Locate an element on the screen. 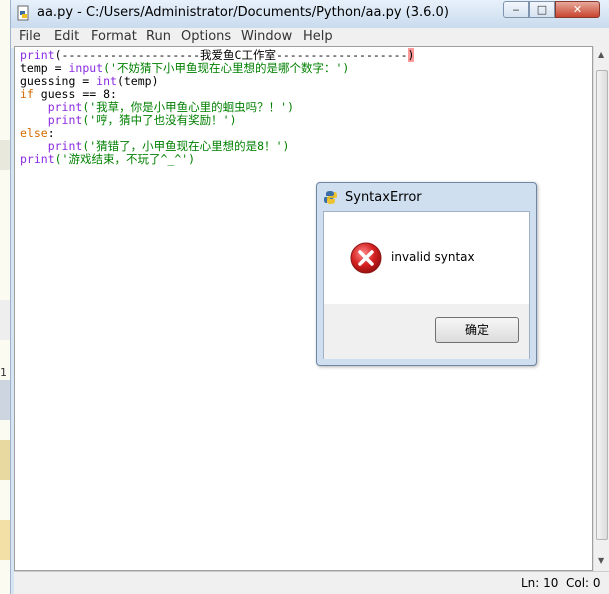  code-token: ('游戏结束，不玩了^_^') is located at coordinates (125, 159).